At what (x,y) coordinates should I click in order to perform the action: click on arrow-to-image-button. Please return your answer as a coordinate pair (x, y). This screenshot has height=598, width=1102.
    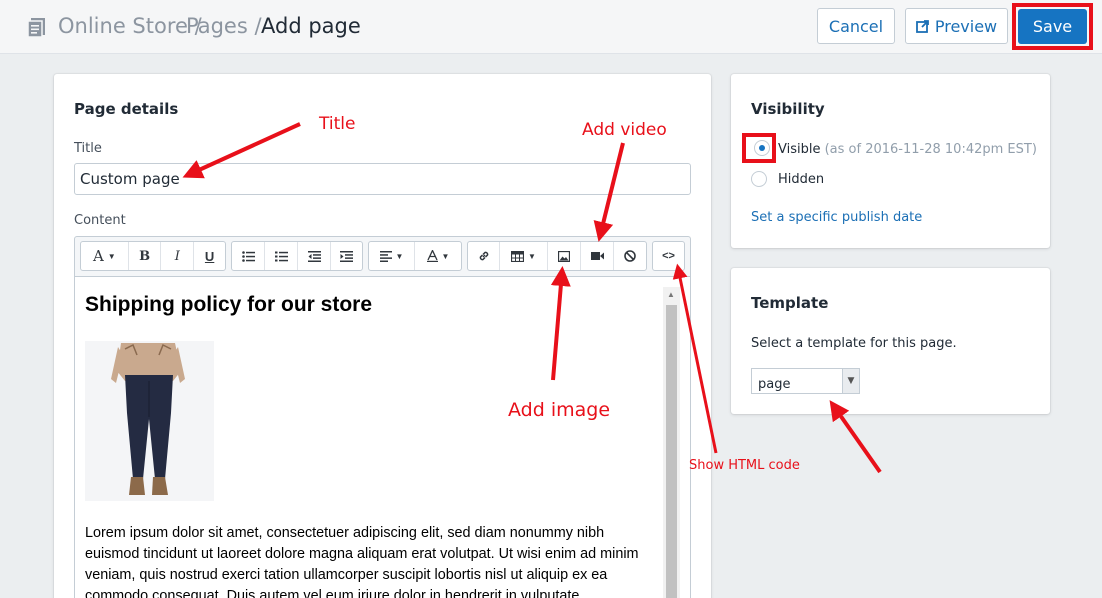
    Looking at the image, I should click on (560, 323).